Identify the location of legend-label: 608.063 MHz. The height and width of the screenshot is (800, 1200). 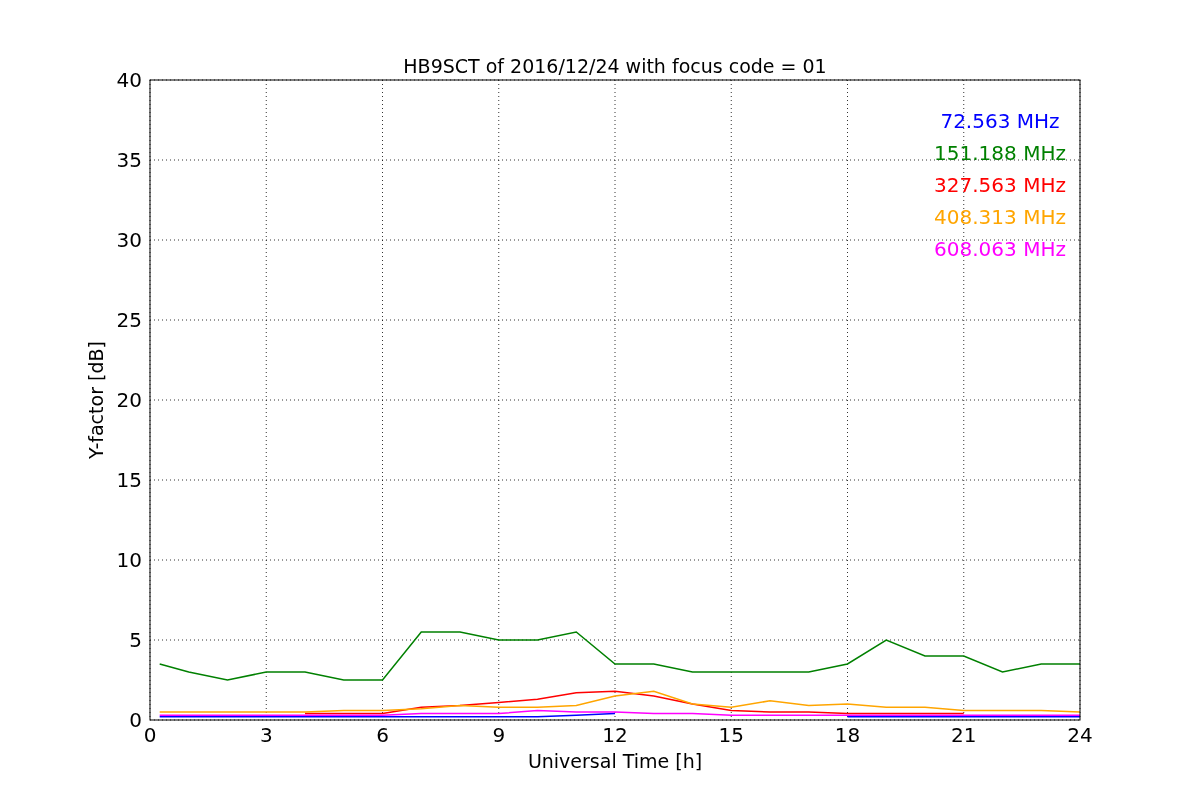
(1000, 249).